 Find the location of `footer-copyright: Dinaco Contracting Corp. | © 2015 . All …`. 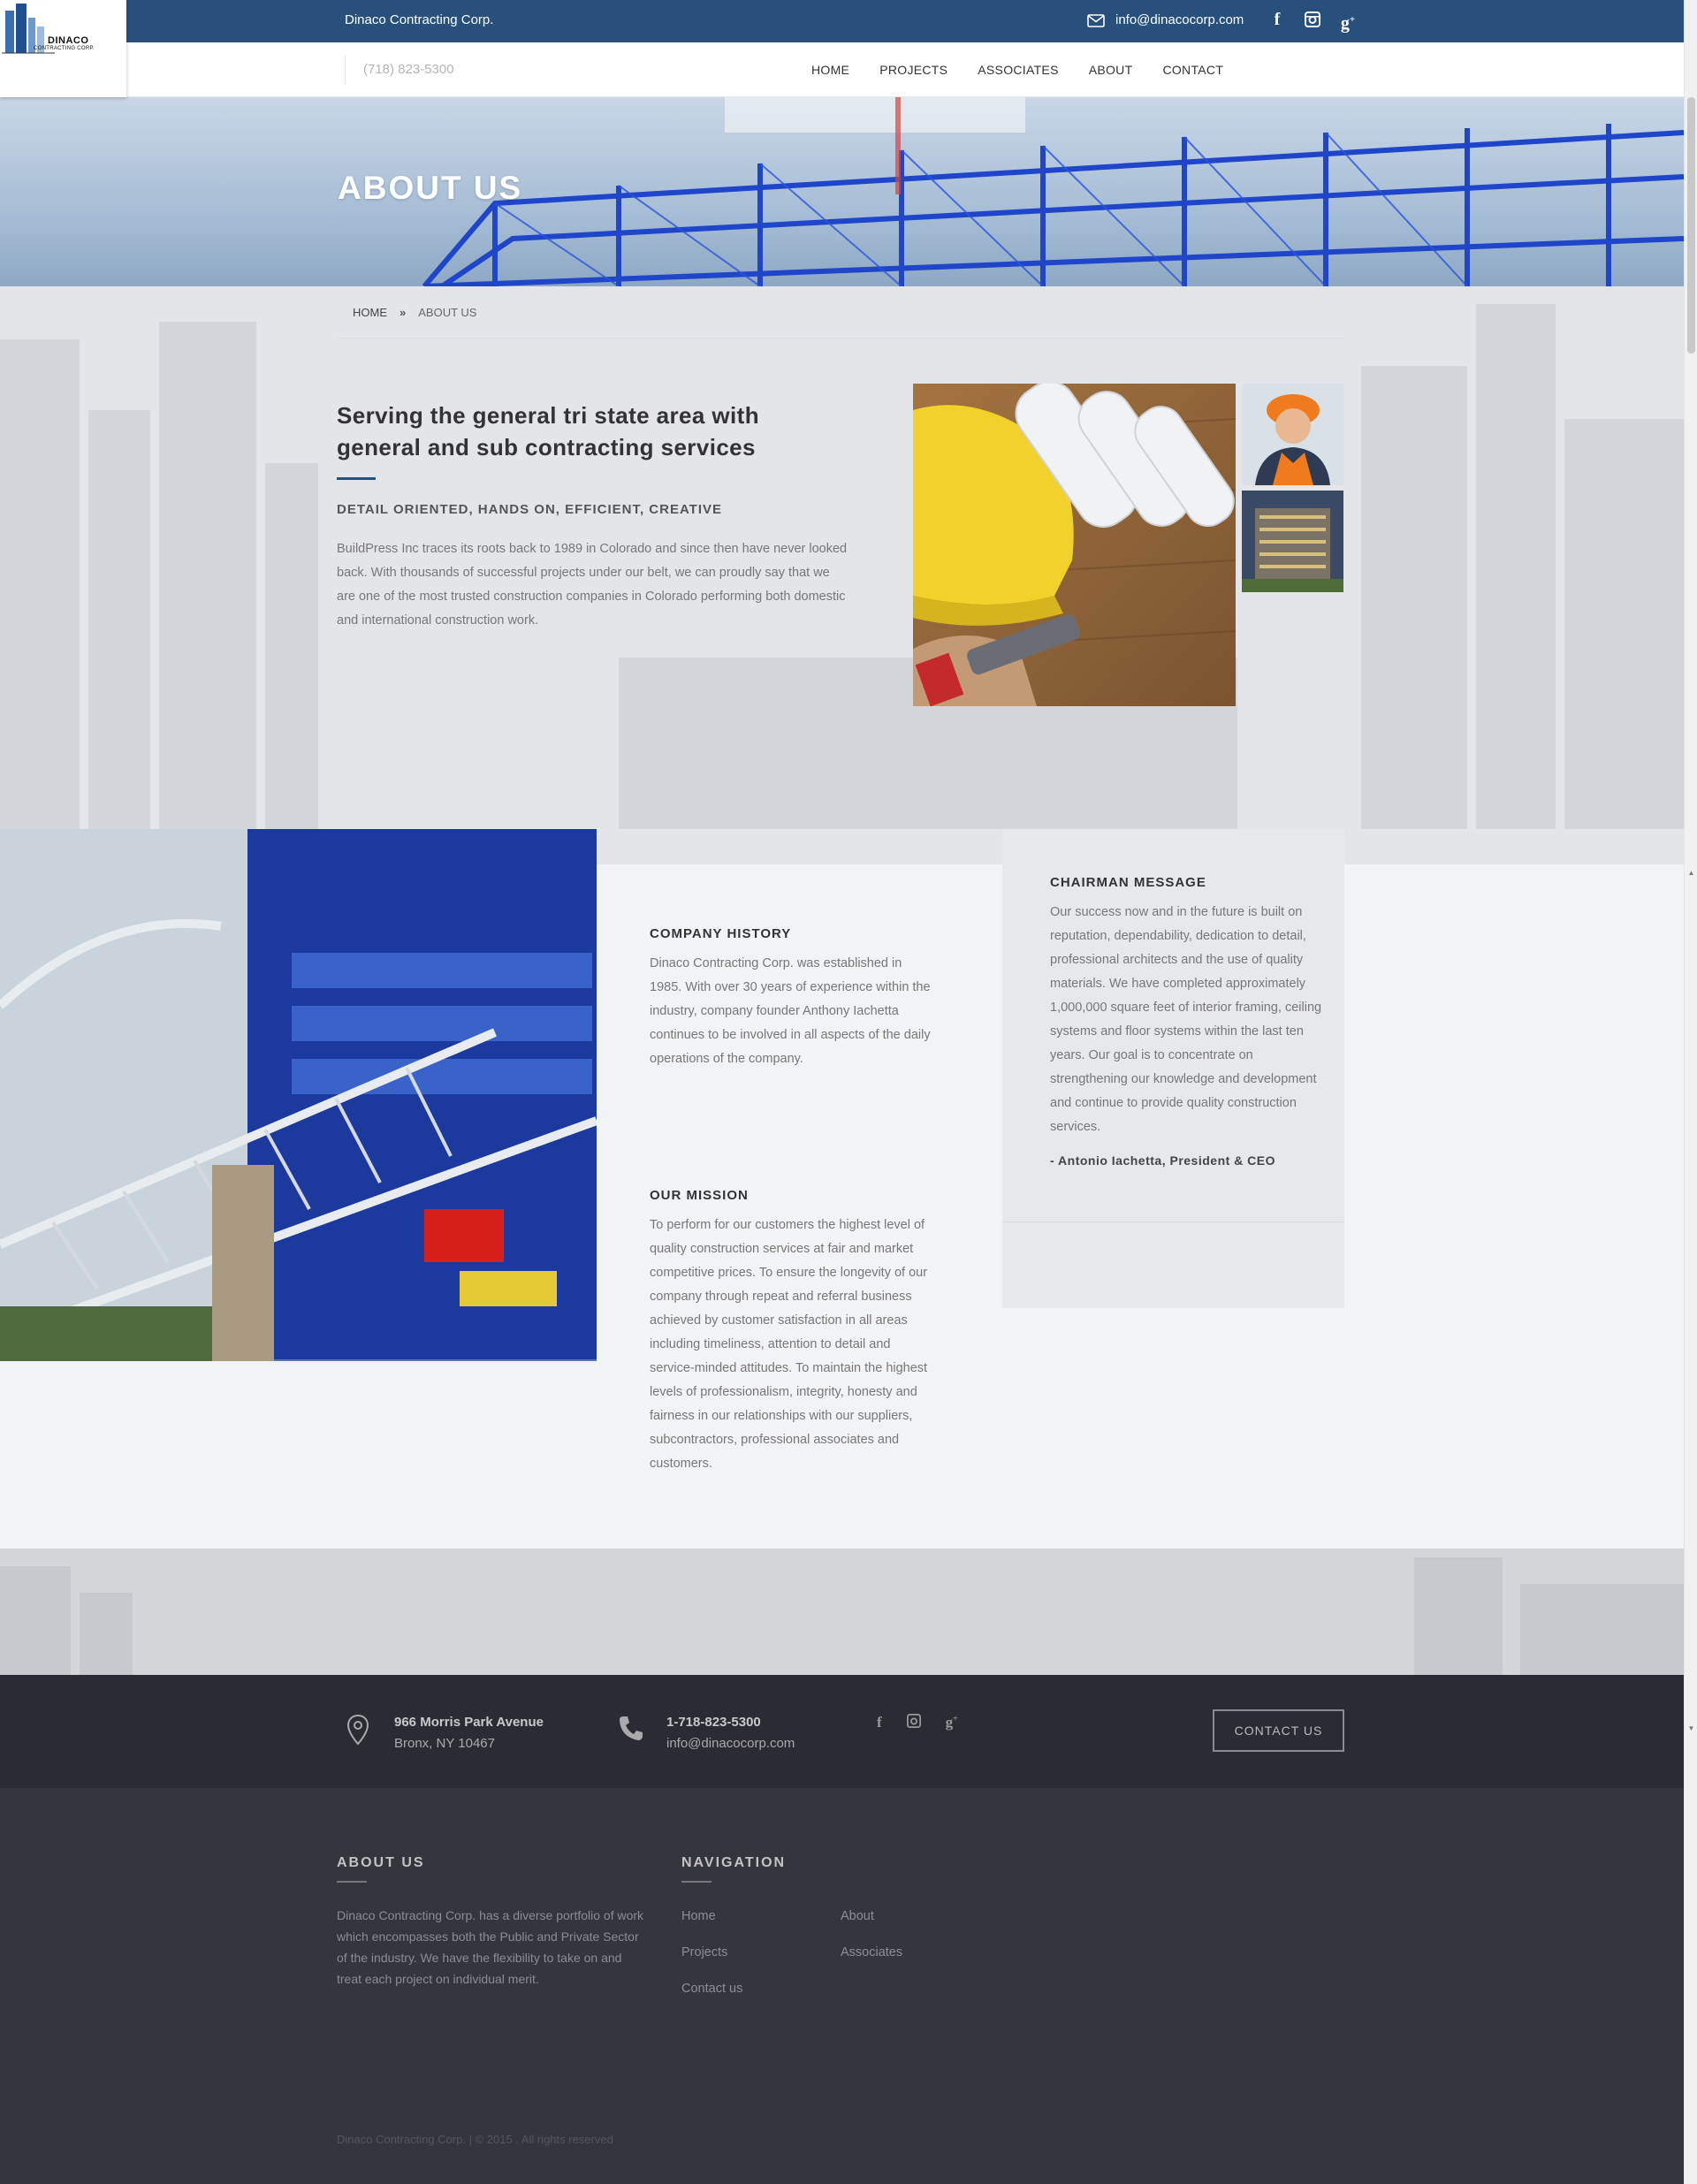

footer-copyright: Dinaco Contracting Corp. | © 2015 . All … is located at coordinates (475, 2139).